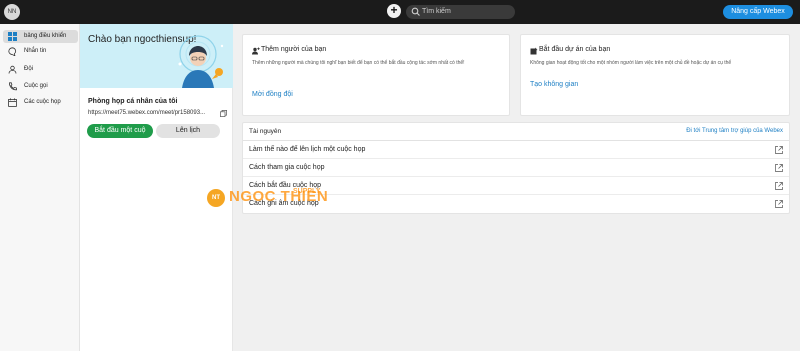 The height and width of the screenshot is (351, 800). What do you see at coordinates (415, 11) in the screenshot?
I see `search-icon` at bounding box center [415, 11].